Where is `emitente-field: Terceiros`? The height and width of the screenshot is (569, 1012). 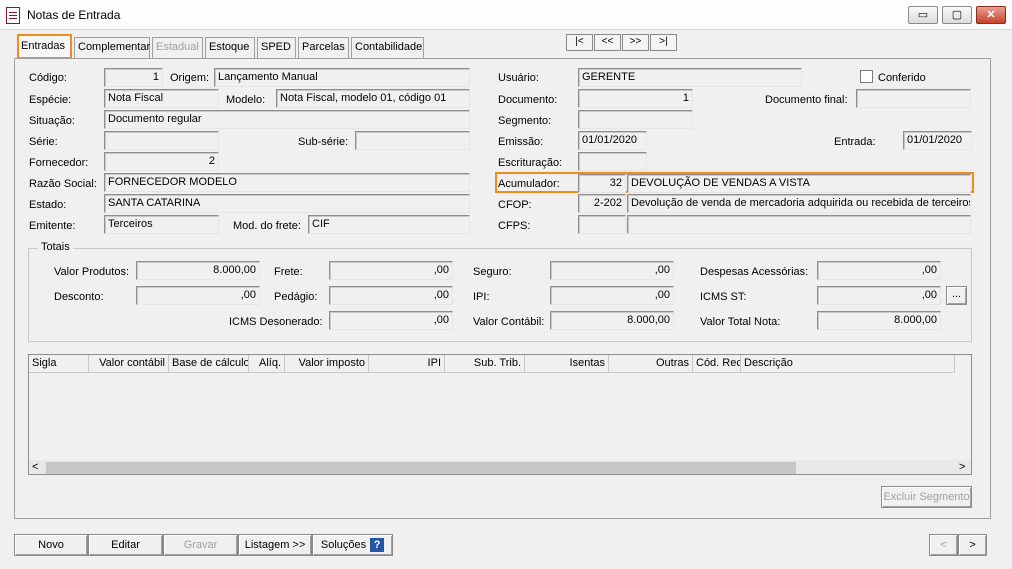 emitente-field: Terceiros is located at coordinates (161, 224).